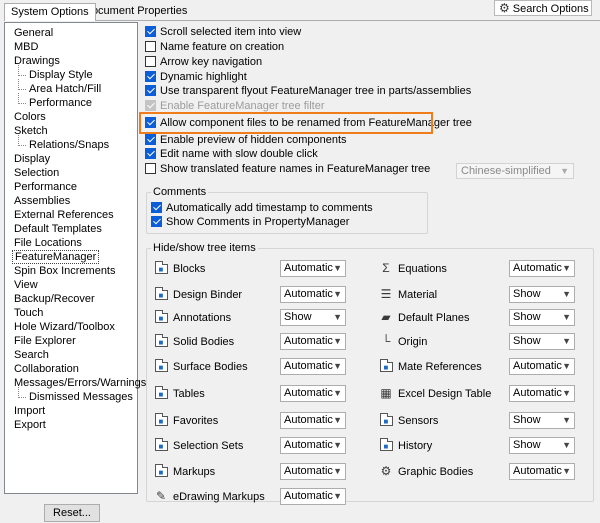  I want to click on tree-item: MBD, so click(71, 47).